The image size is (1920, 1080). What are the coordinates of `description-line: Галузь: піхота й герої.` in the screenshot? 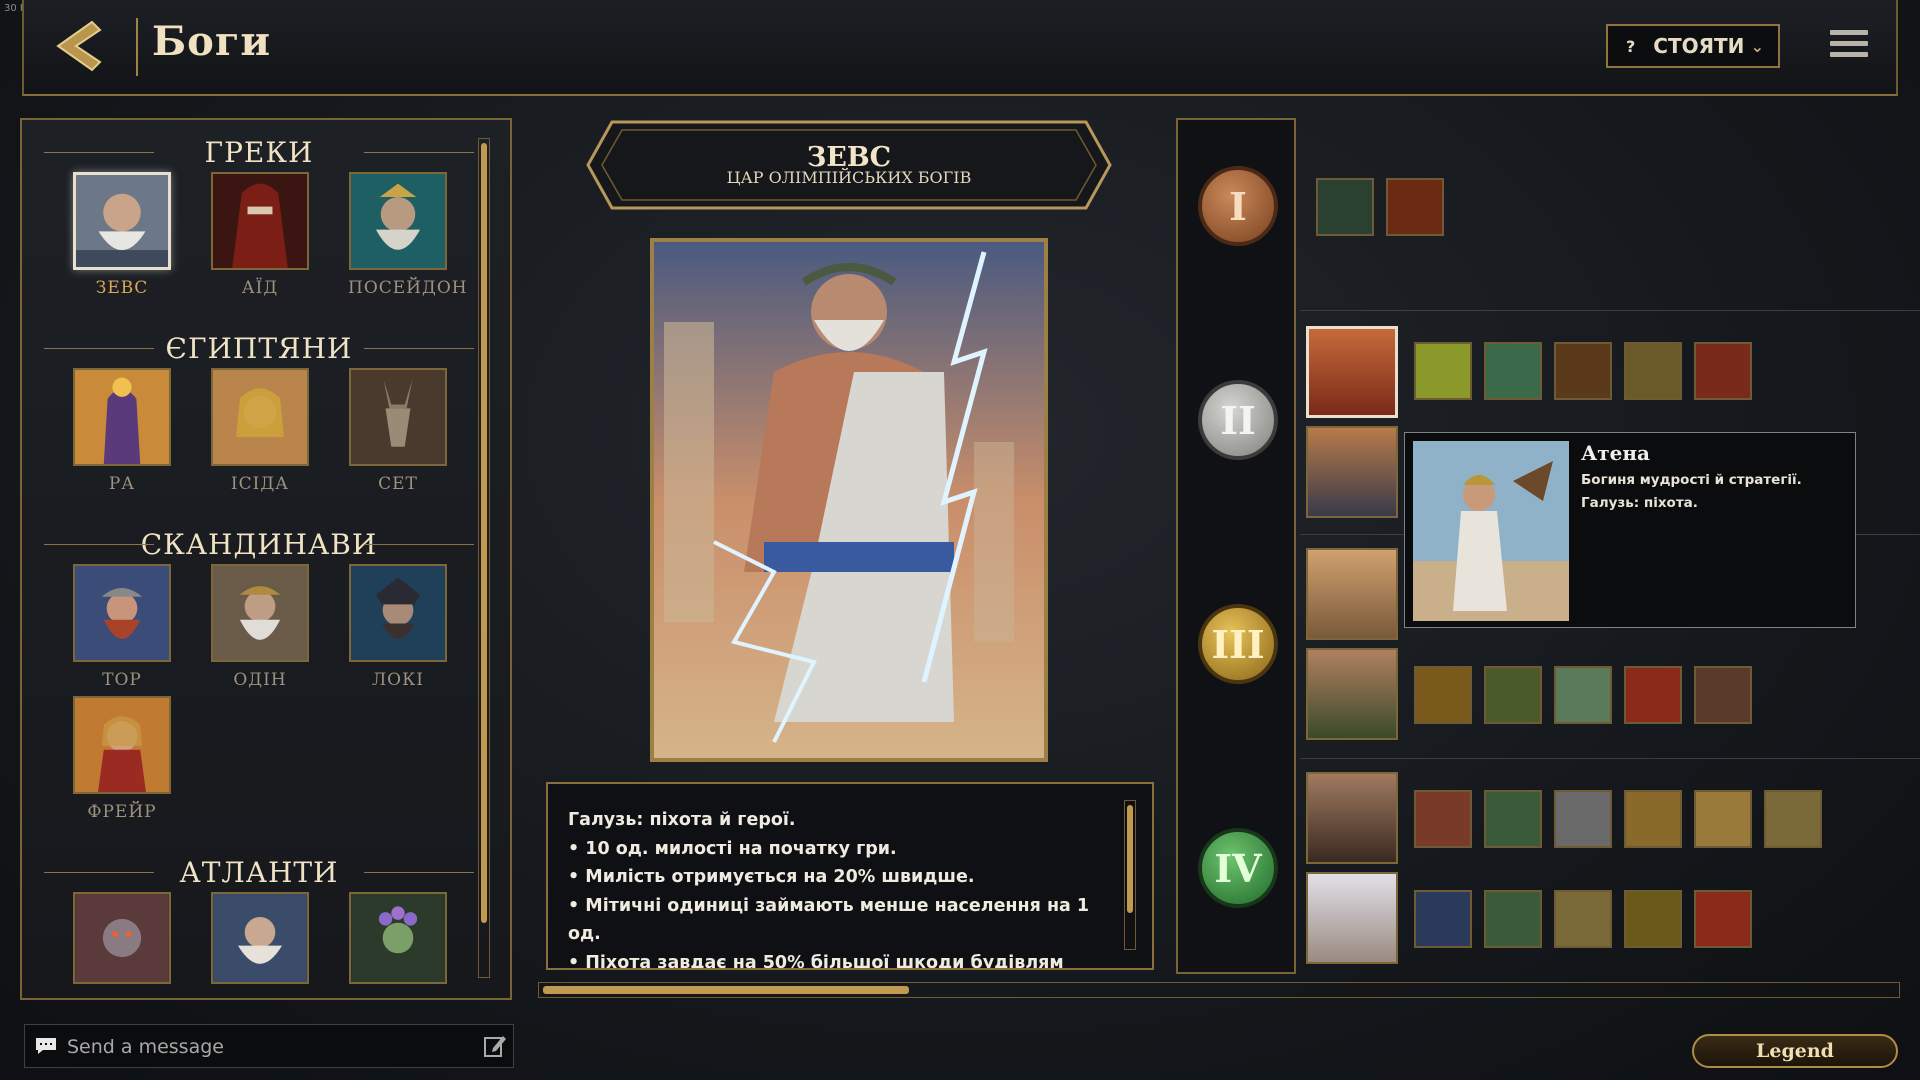 It's located at (682, 820).